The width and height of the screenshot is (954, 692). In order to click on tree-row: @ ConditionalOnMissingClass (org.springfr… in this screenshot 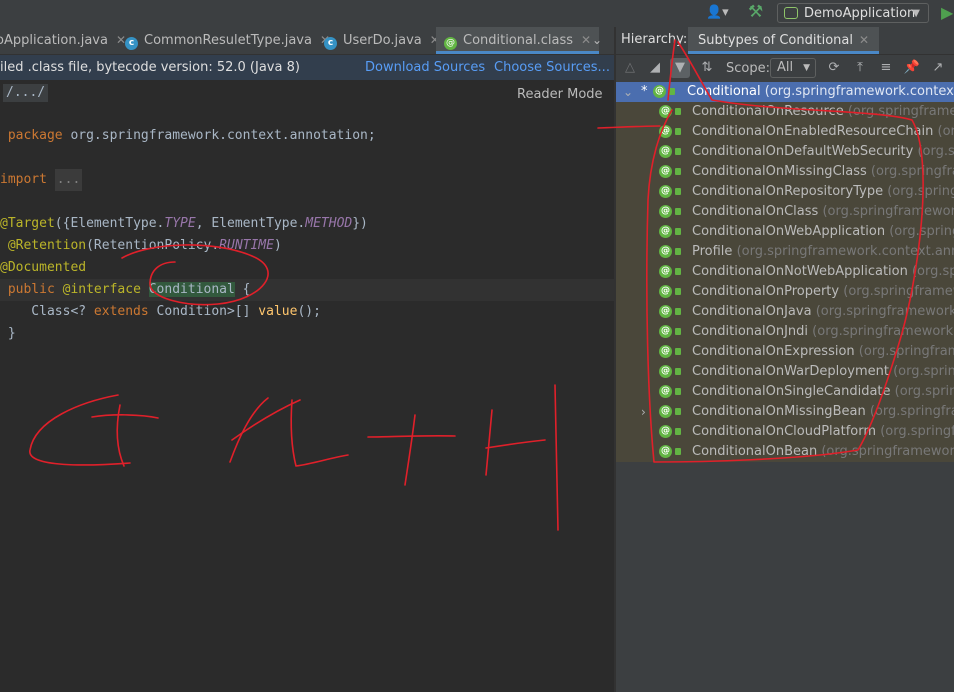, I will do `click(785, 172)`.